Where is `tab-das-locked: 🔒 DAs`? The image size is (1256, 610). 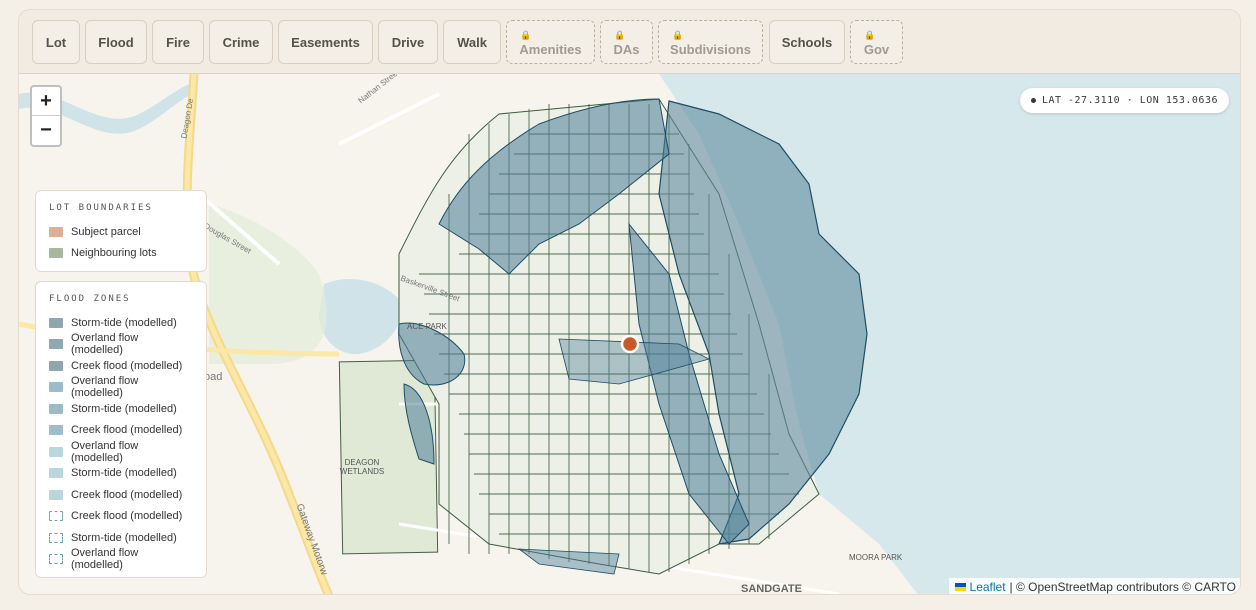
tab-das-locked: 🔒 DAs is located at coordinates (626, 42).